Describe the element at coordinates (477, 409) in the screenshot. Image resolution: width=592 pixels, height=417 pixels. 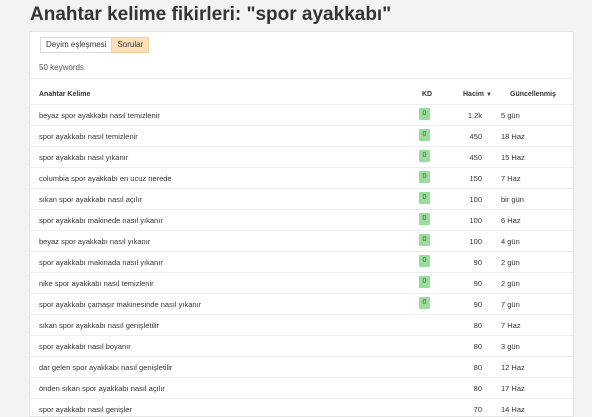
I see `volume-value: 70` at that location.